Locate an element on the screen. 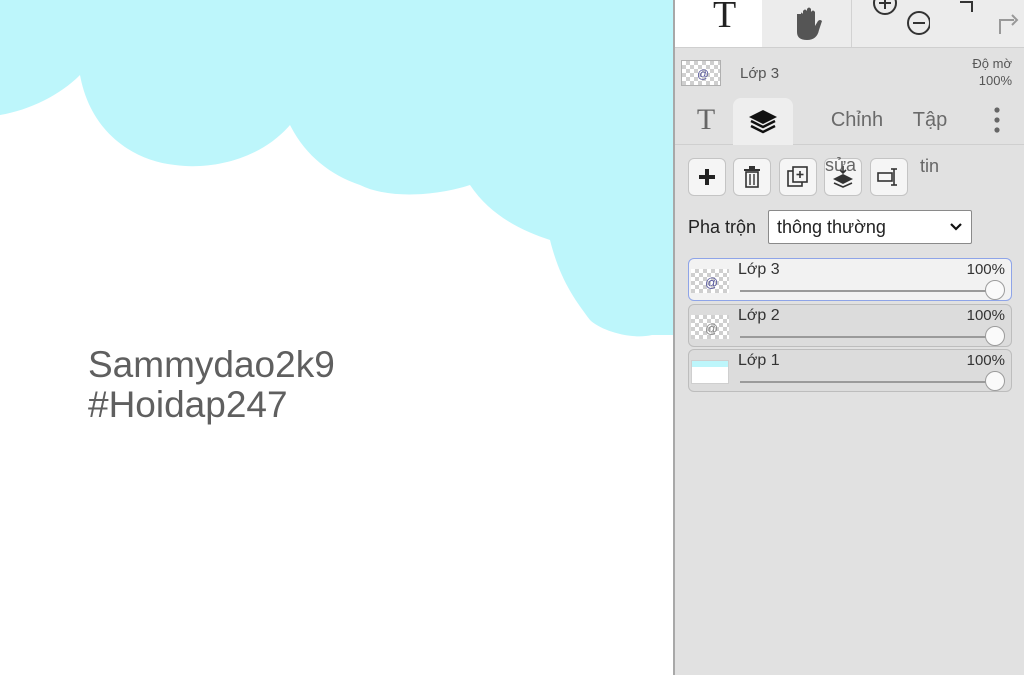  tool-bar: T is located at coordinates (849, 24).